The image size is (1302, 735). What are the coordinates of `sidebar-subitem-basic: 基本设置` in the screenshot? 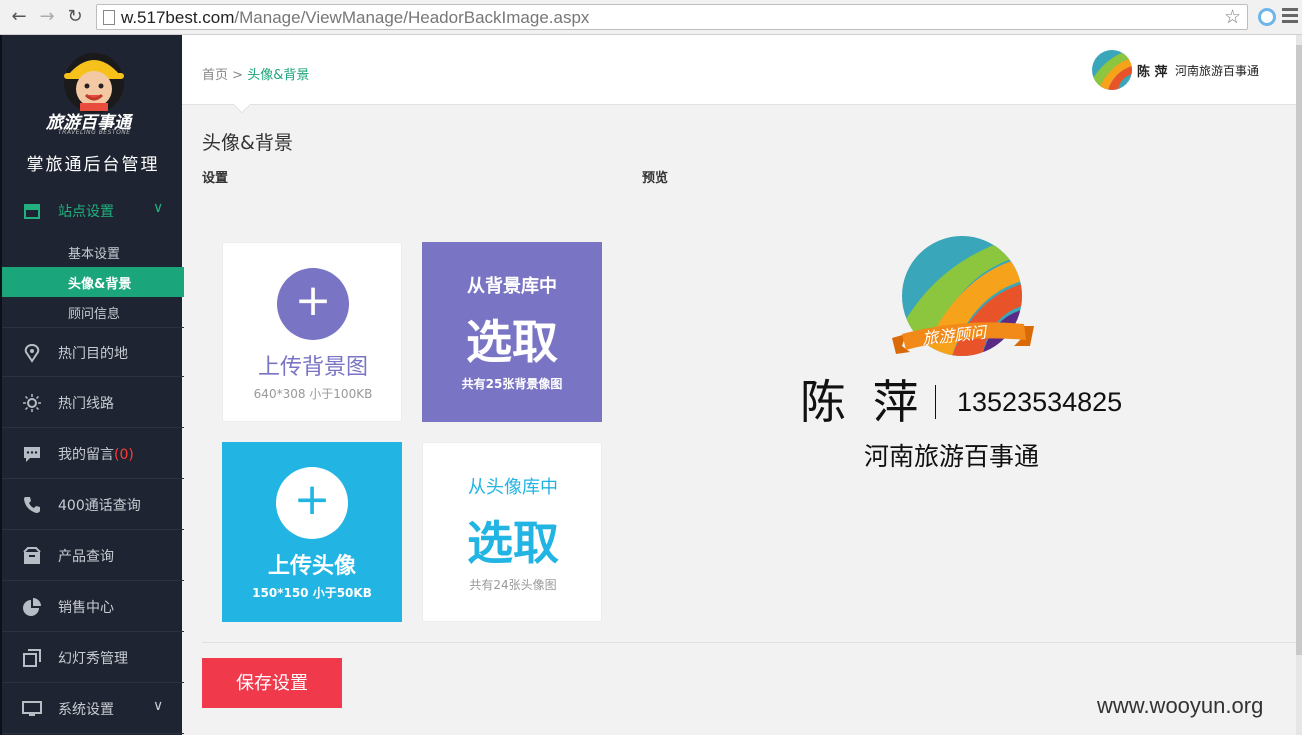 It's located at (93, 252).